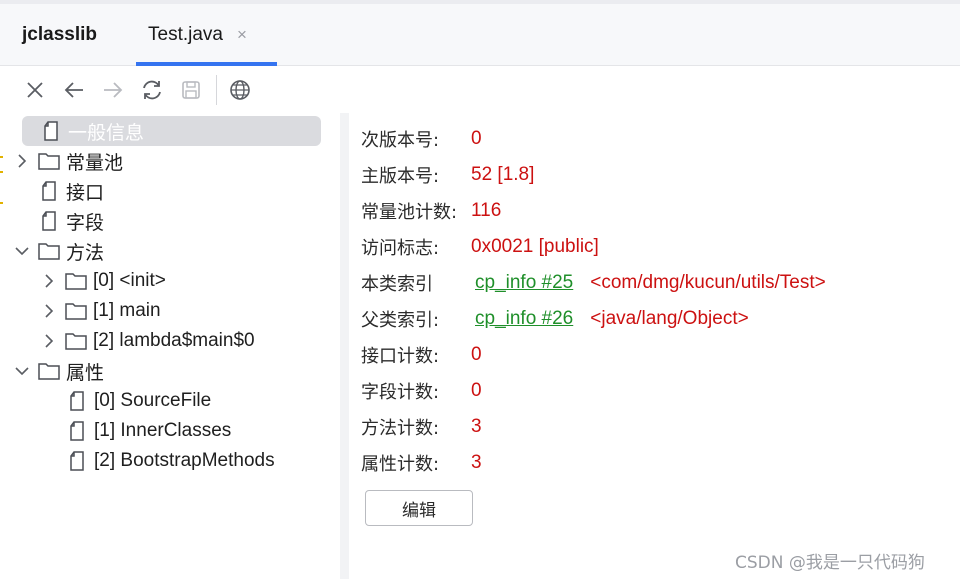 The height and width of the screenshot is (579, 960). I want to click on fields-count-row: 字段计数: 0, so click(421, 391).